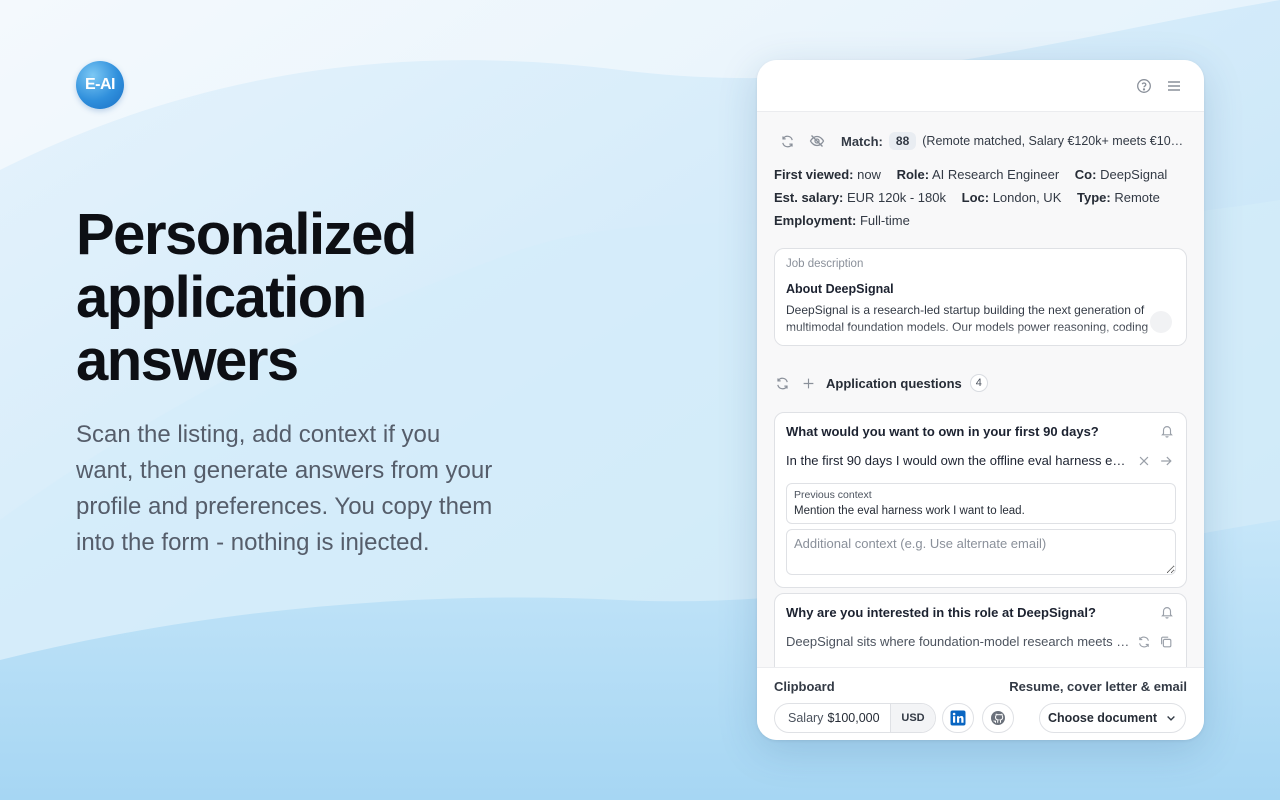  I want to click on application-questions-header: Application questions 4, so click(881, 383).